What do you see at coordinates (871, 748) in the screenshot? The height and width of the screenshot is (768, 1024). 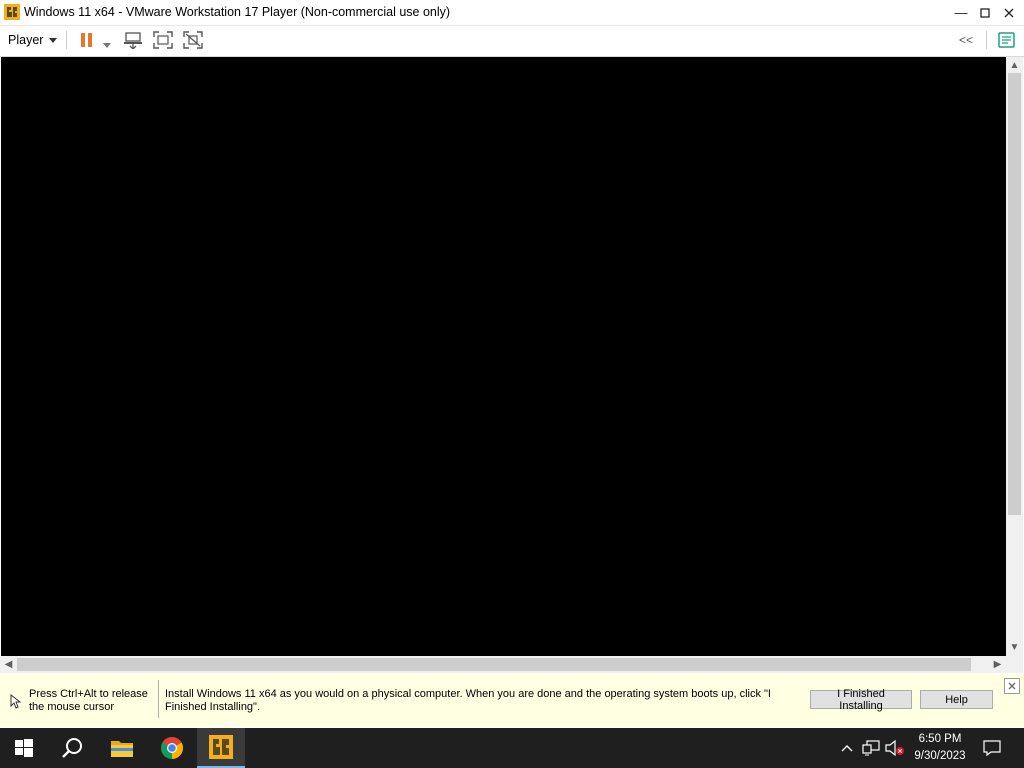 I see `network-icon` at bounding box center [871, 748].